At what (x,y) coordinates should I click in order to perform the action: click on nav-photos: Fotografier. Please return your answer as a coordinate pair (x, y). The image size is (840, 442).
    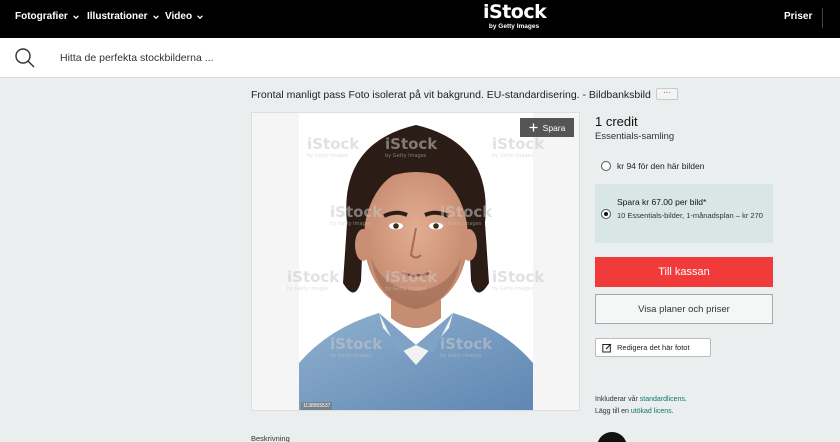
    Looking at the image, I should click on (47, 16).